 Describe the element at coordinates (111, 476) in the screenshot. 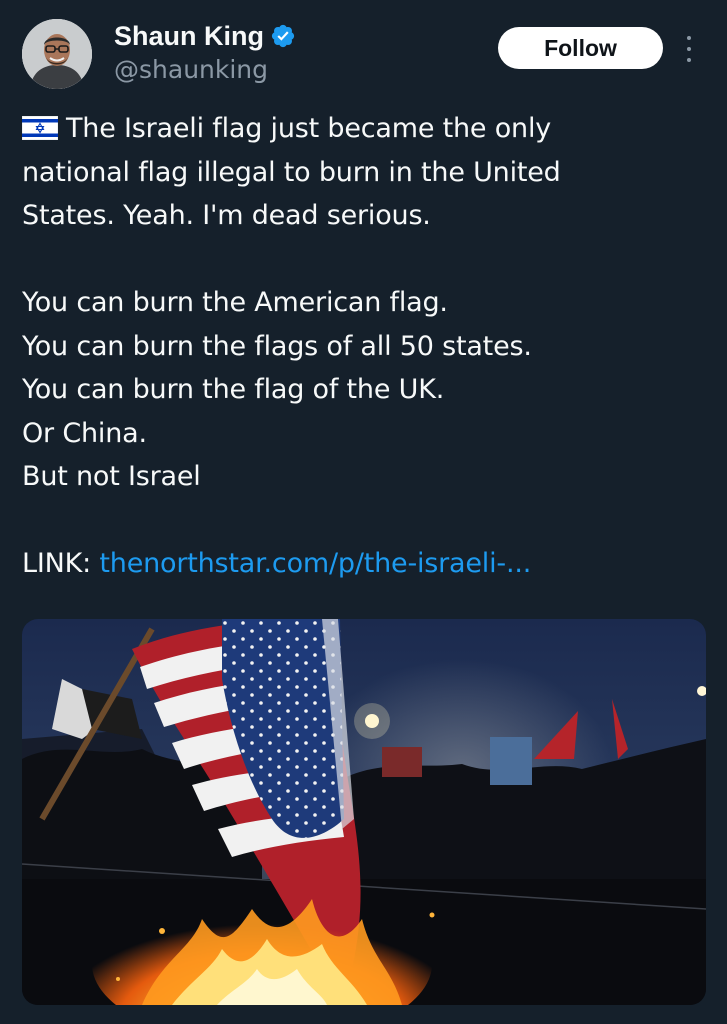

I see `tweet-line: But not Israel` at that location.